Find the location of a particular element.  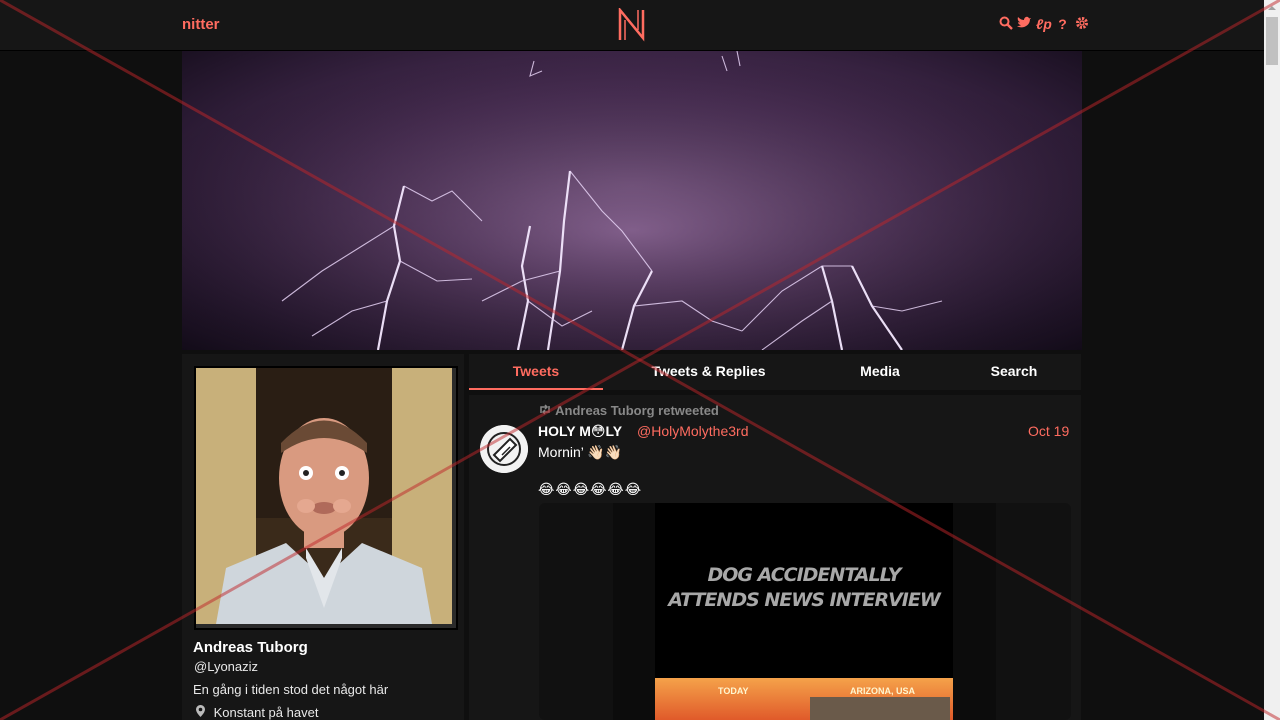

tab-media: Media is located at coordinates (880, 371).